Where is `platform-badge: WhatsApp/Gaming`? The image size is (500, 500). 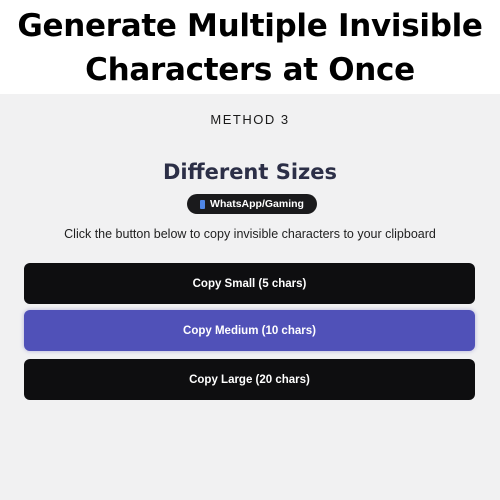 platform-badge: WhatsApp/Gaming is located at coordinates (252, 204).